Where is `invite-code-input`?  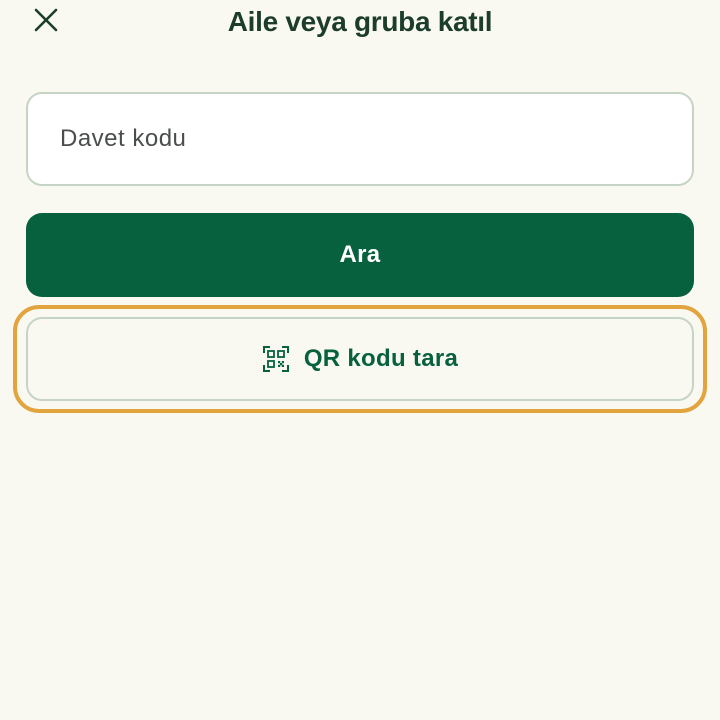
invite-code-input is located at coordinates (360, 139).